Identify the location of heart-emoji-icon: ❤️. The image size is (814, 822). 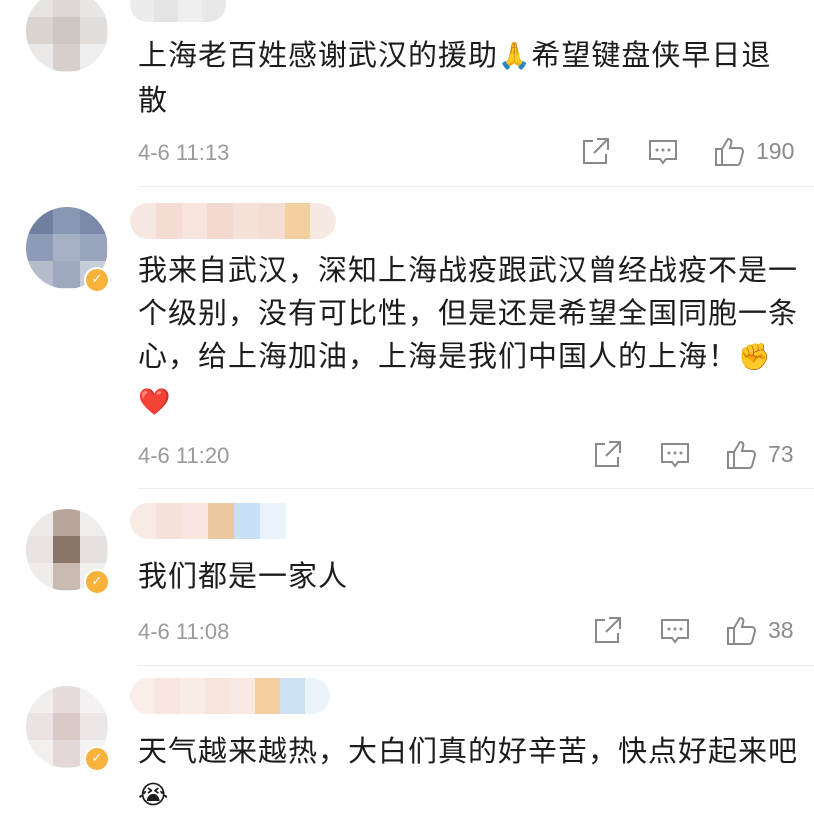
(155, 402).